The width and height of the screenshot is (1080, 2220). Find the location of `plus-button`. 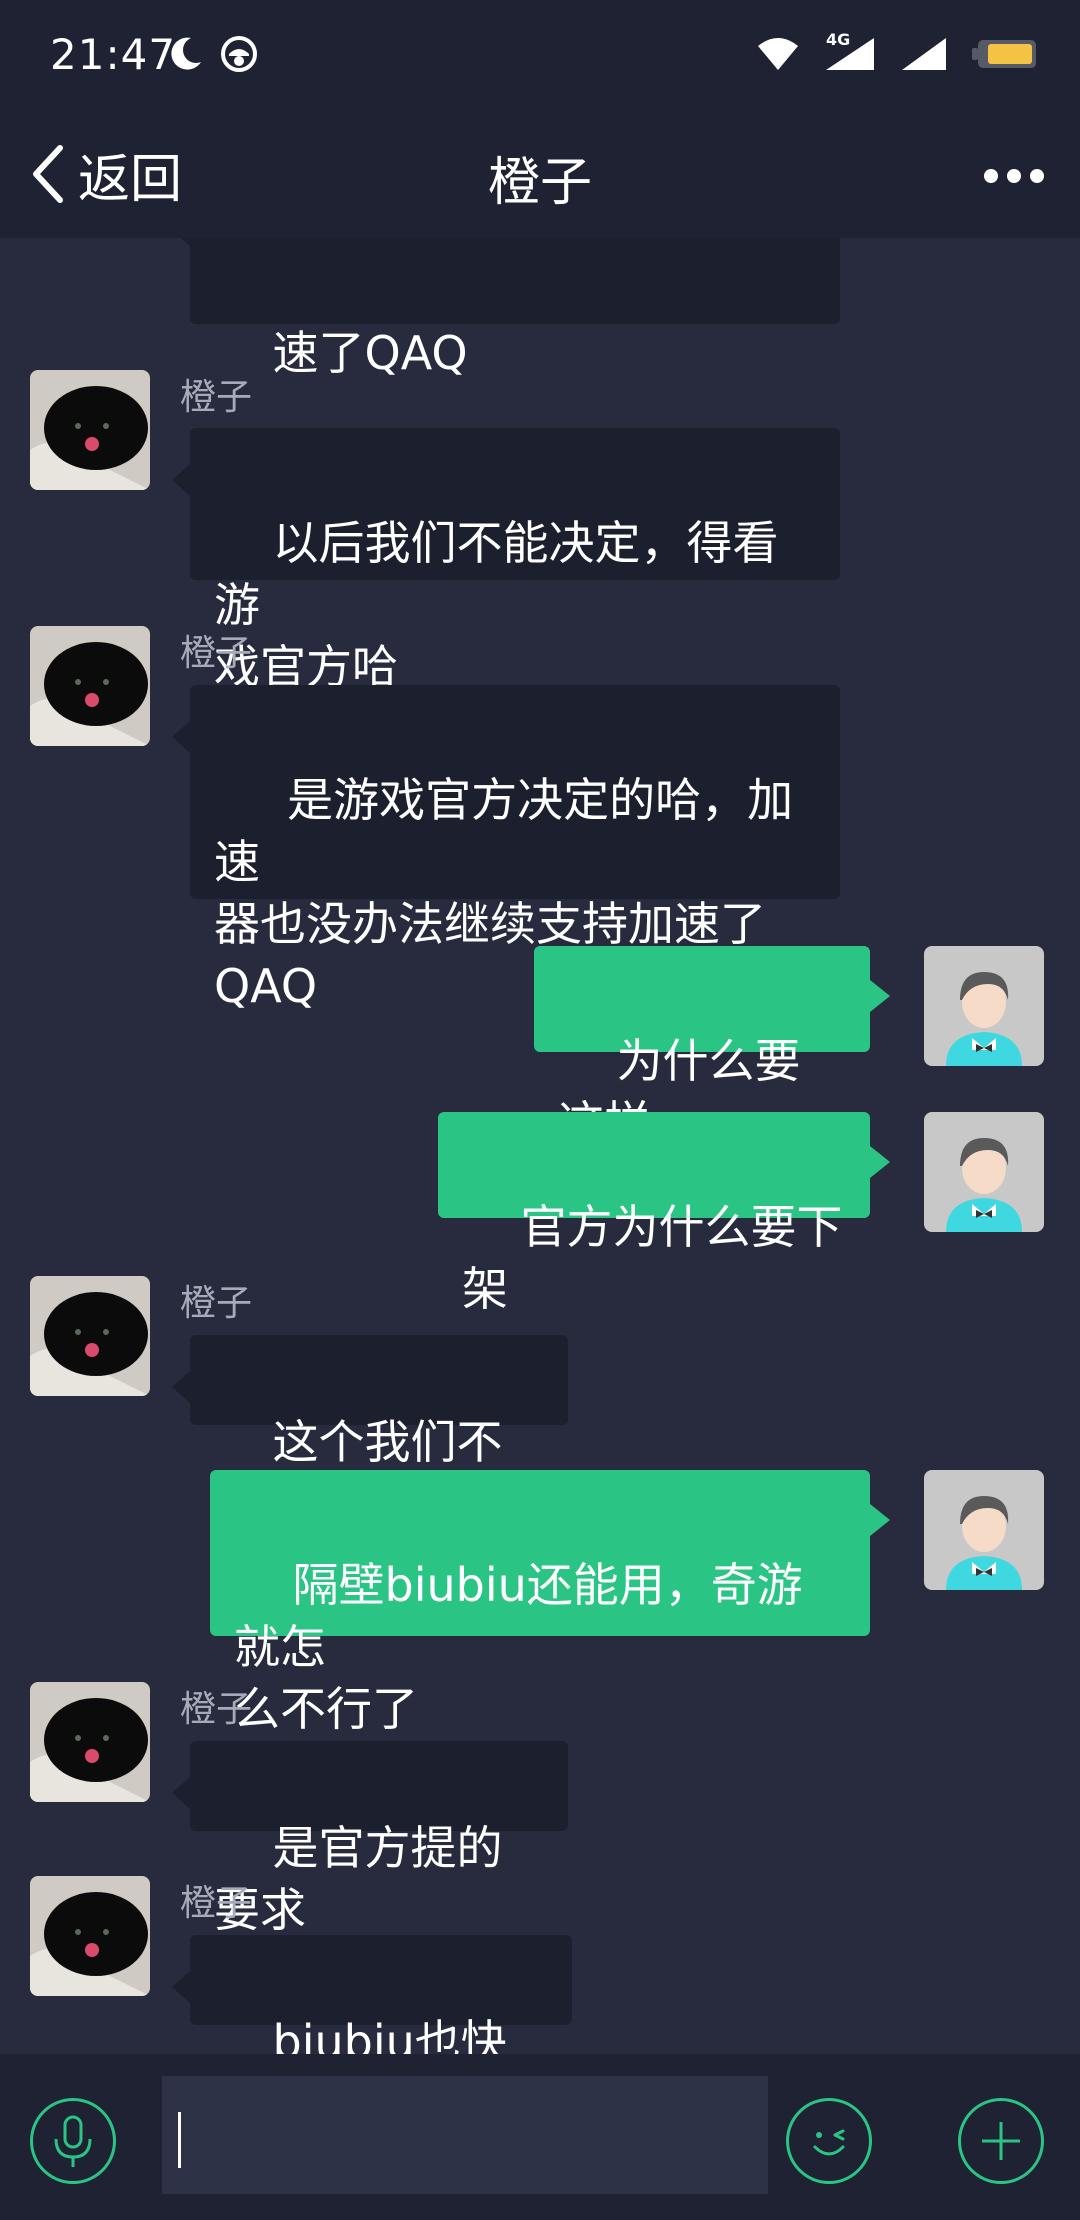

plus-button is located at coordinates (1001, 2141).